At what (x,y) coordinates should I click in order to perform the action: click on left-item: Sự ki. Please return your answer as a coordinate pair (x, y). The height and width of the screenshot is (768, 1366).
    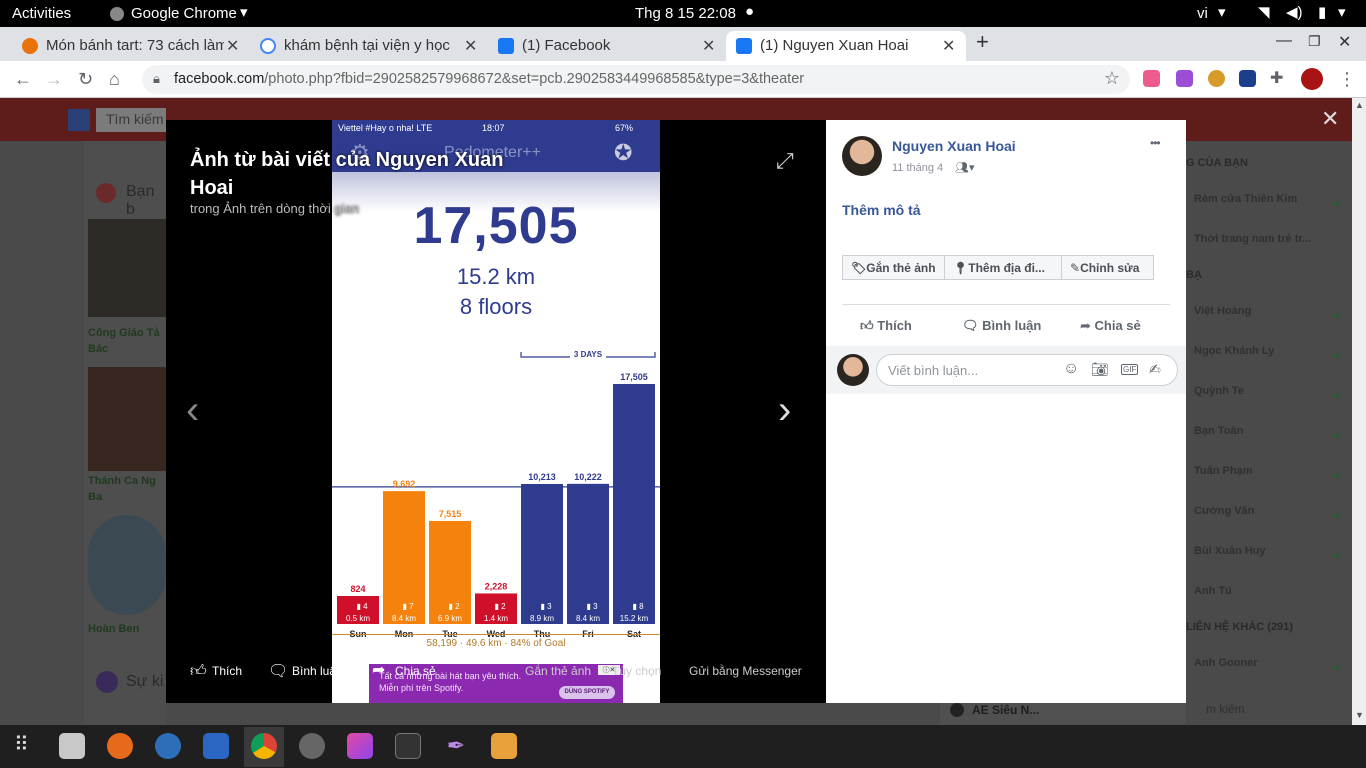
    Looking at the image, I should click on (144, 682).